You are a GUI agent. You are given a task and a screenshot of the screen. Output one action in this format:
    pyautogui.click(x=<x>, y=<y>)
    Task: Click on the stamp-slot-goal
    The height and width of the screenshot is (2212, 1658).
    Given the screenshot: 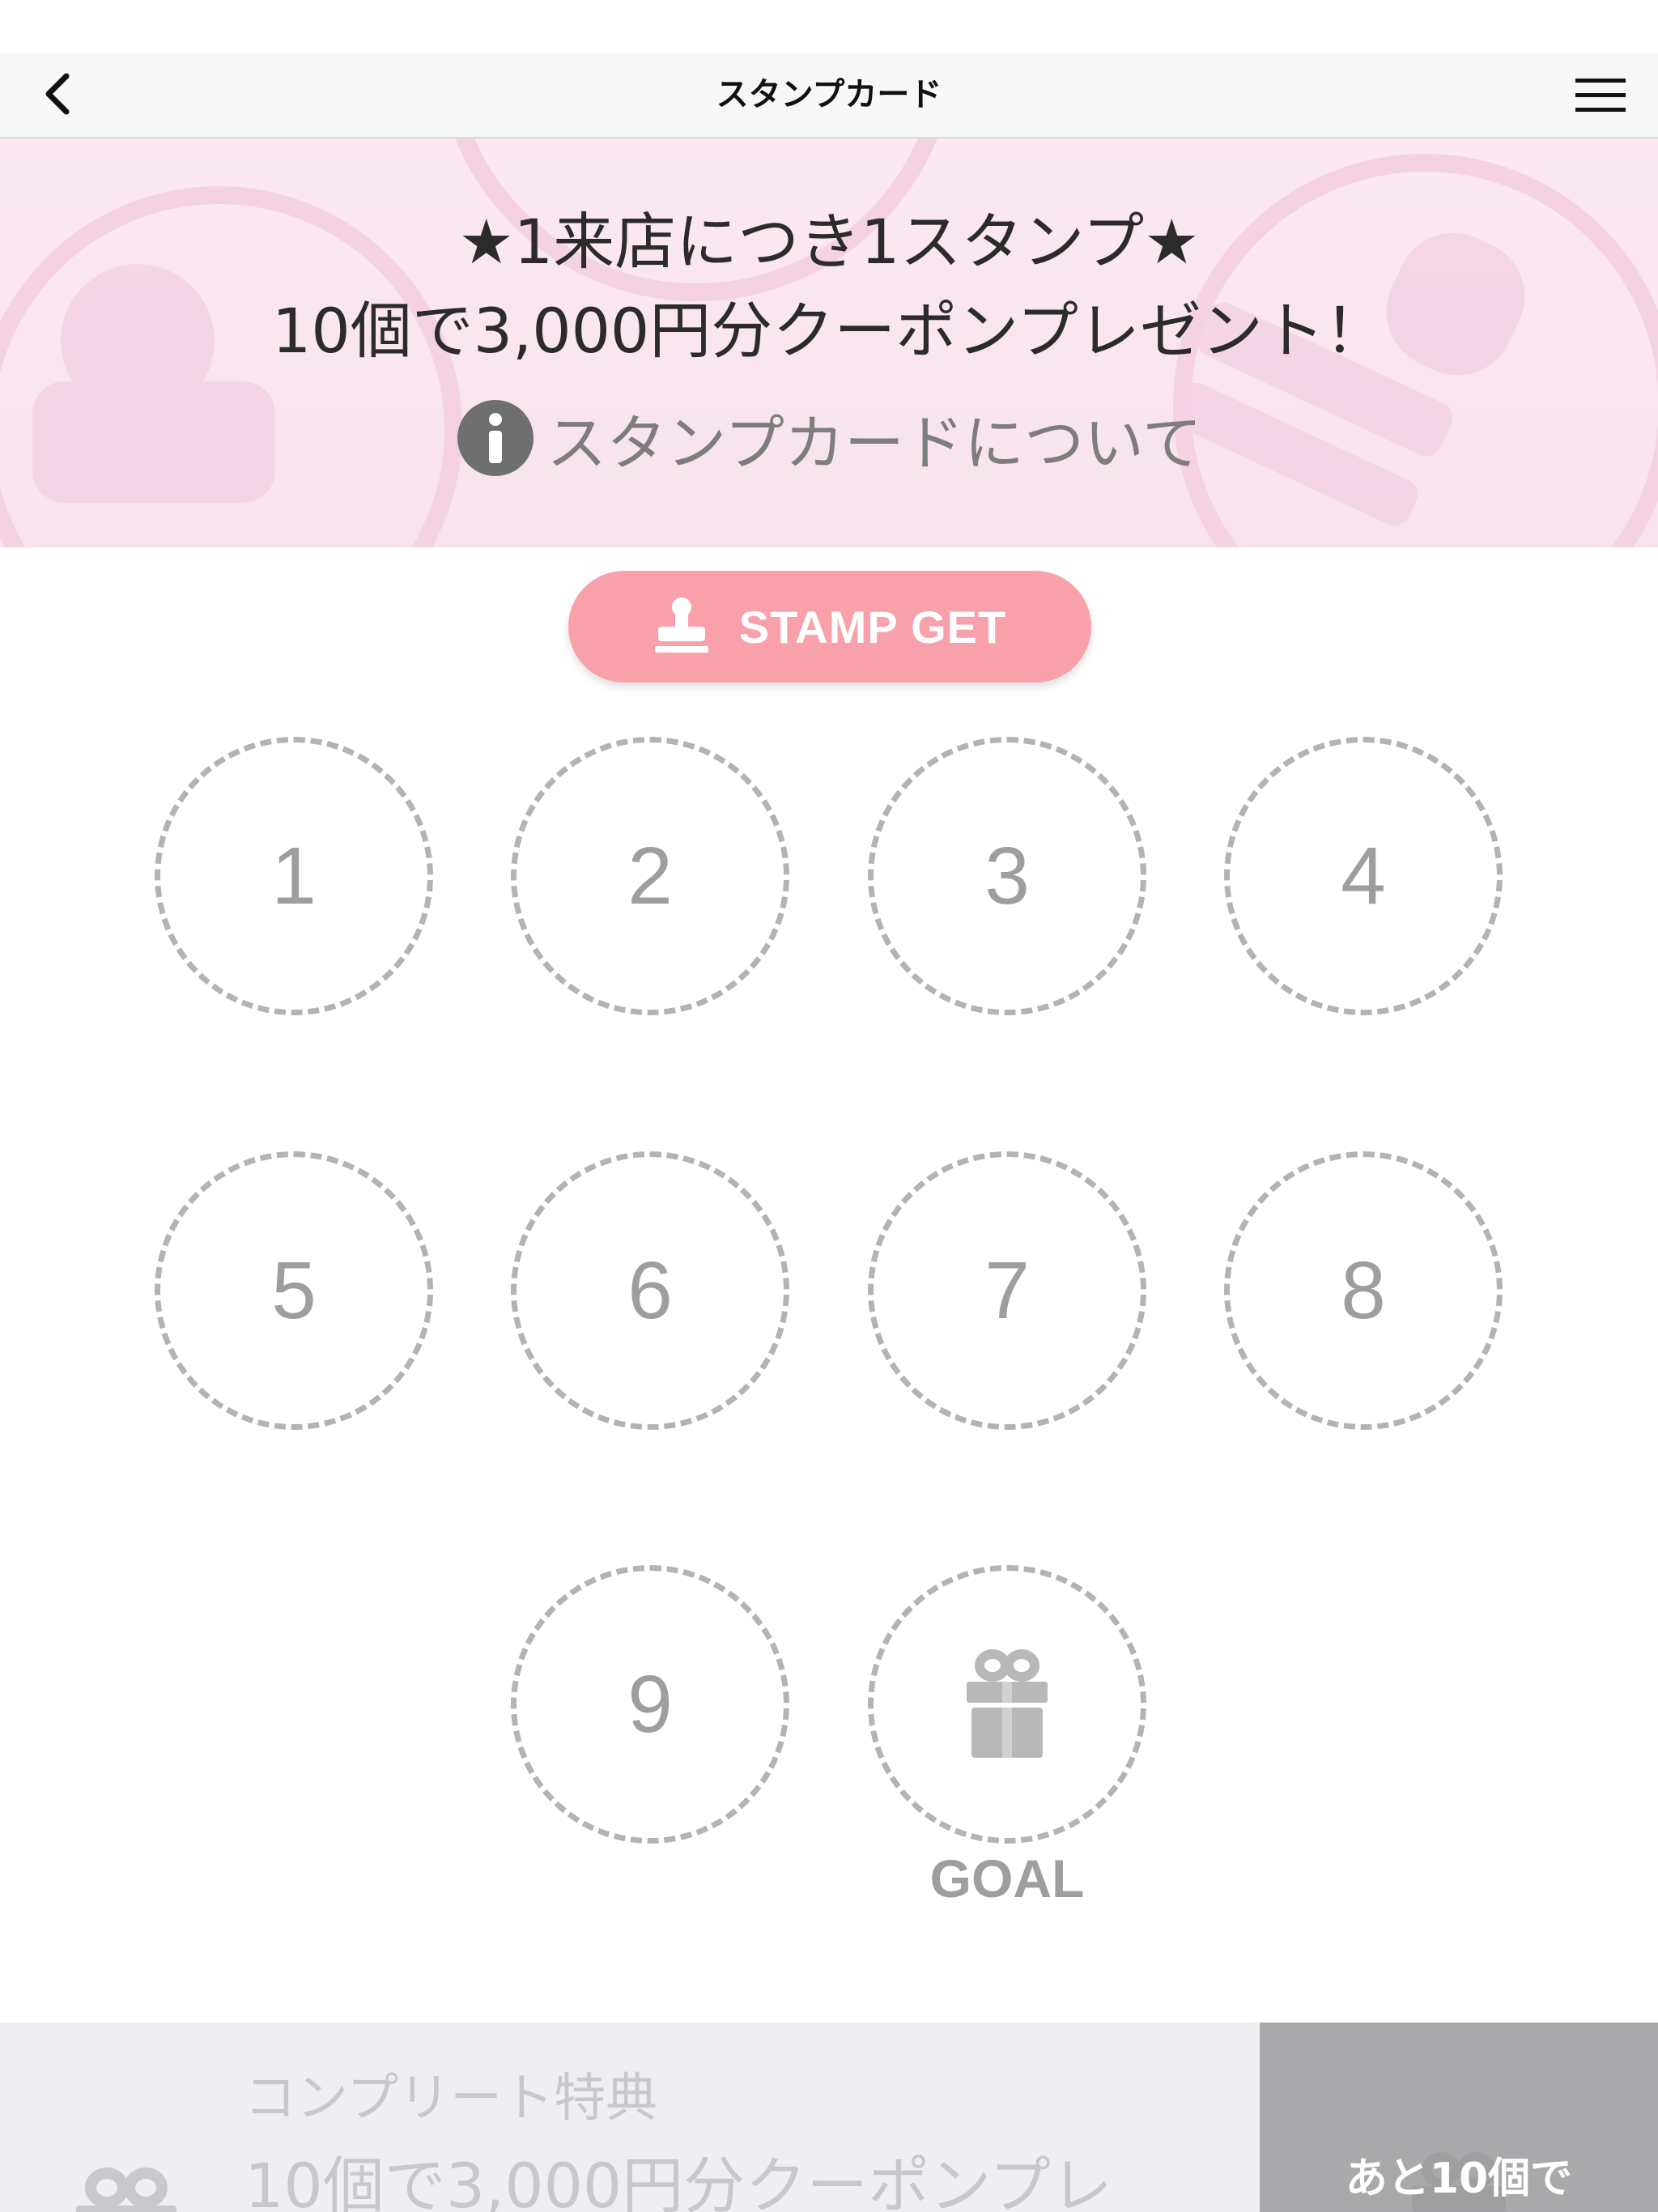 What is the action you would take?
    pyautogui.click(x=1007, y=1705)
    